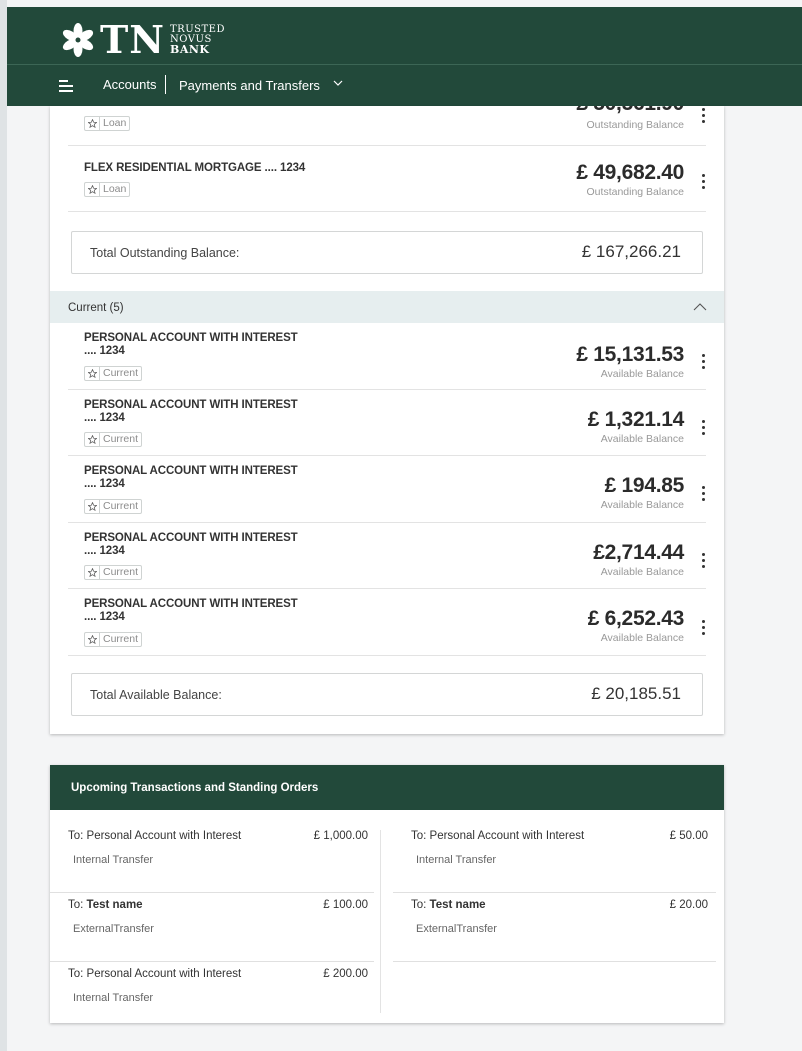 This screenshot has width=802, height=1051. What do you see at coordinates (387, 252) in the screenshot?
I see `total-outstanding-balance: Total Outstanding Balance: £ 167,266.21` at bounding box center [387, 252].